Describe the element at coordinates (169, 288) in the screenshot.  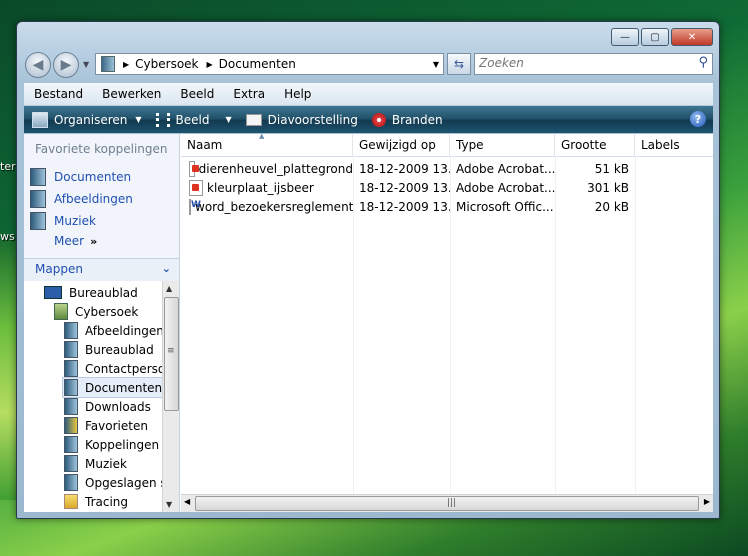
I see `scroll-up-icon: ▲` at that location.